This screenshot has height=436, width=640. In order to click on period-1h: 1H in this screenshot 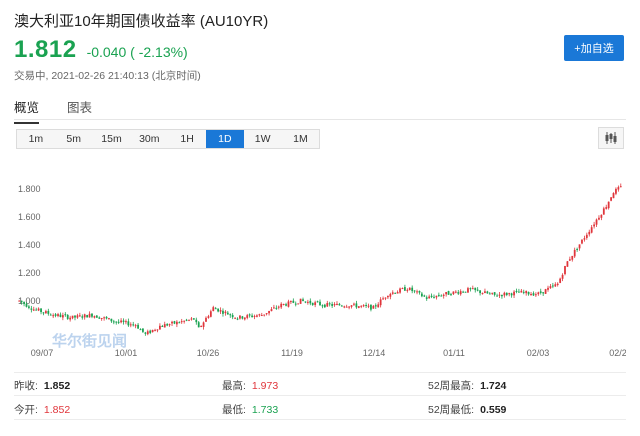, I will do `click(187, 139)`.